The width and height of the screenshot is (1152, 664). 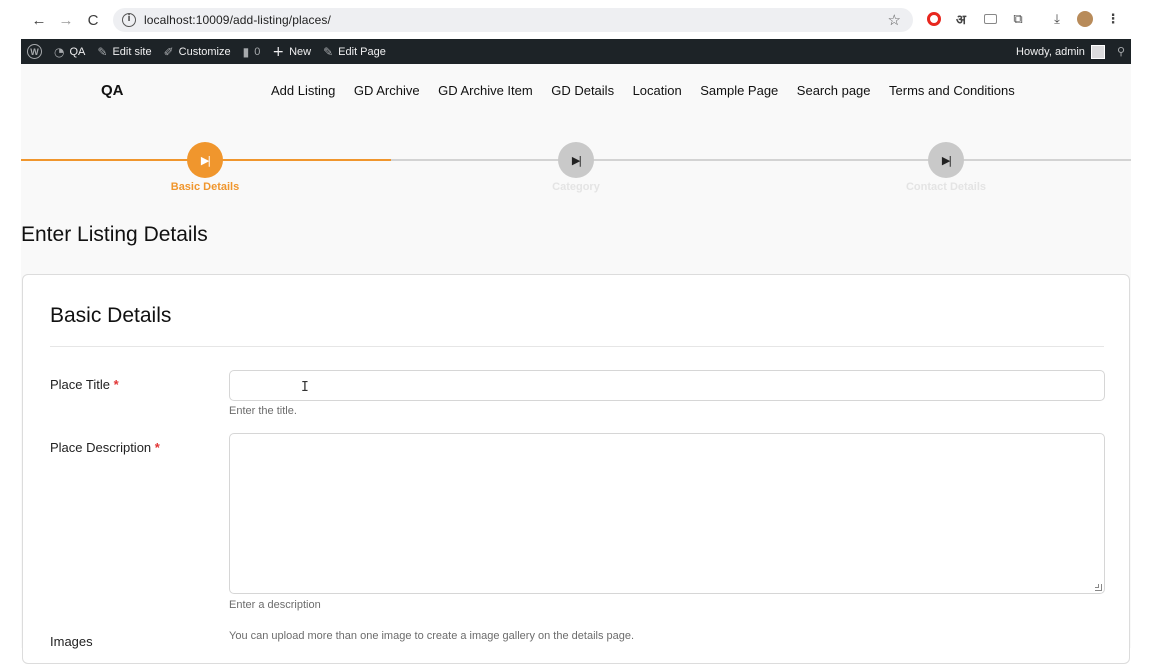 I want to click on browser-menu-icon: ⋮, so click(x=1113, y=19).